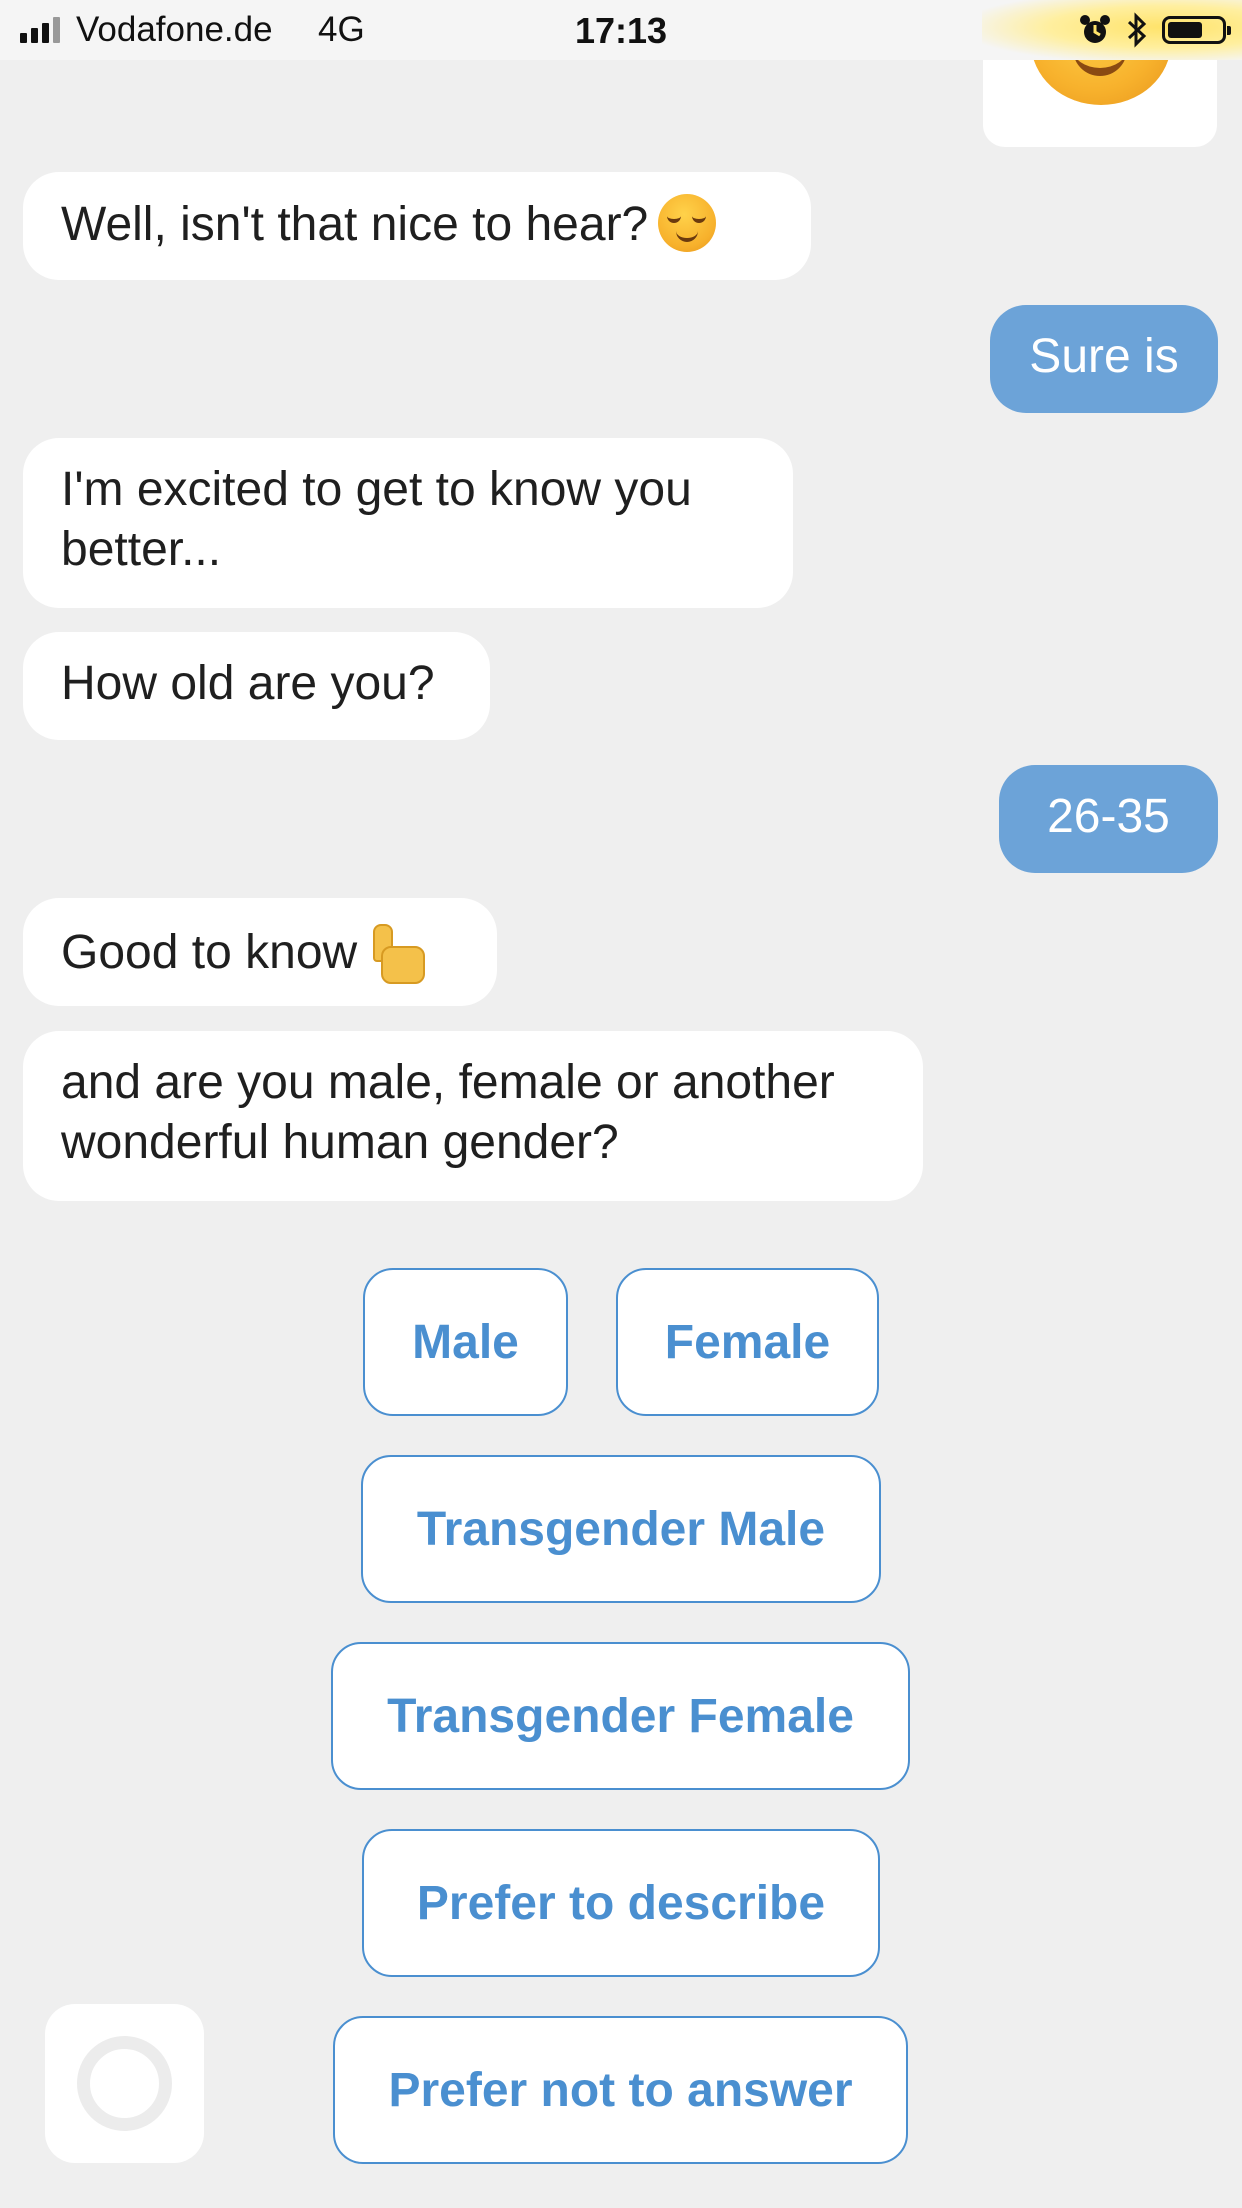  I want to click on status-time: 17:13, so click(621, 30).